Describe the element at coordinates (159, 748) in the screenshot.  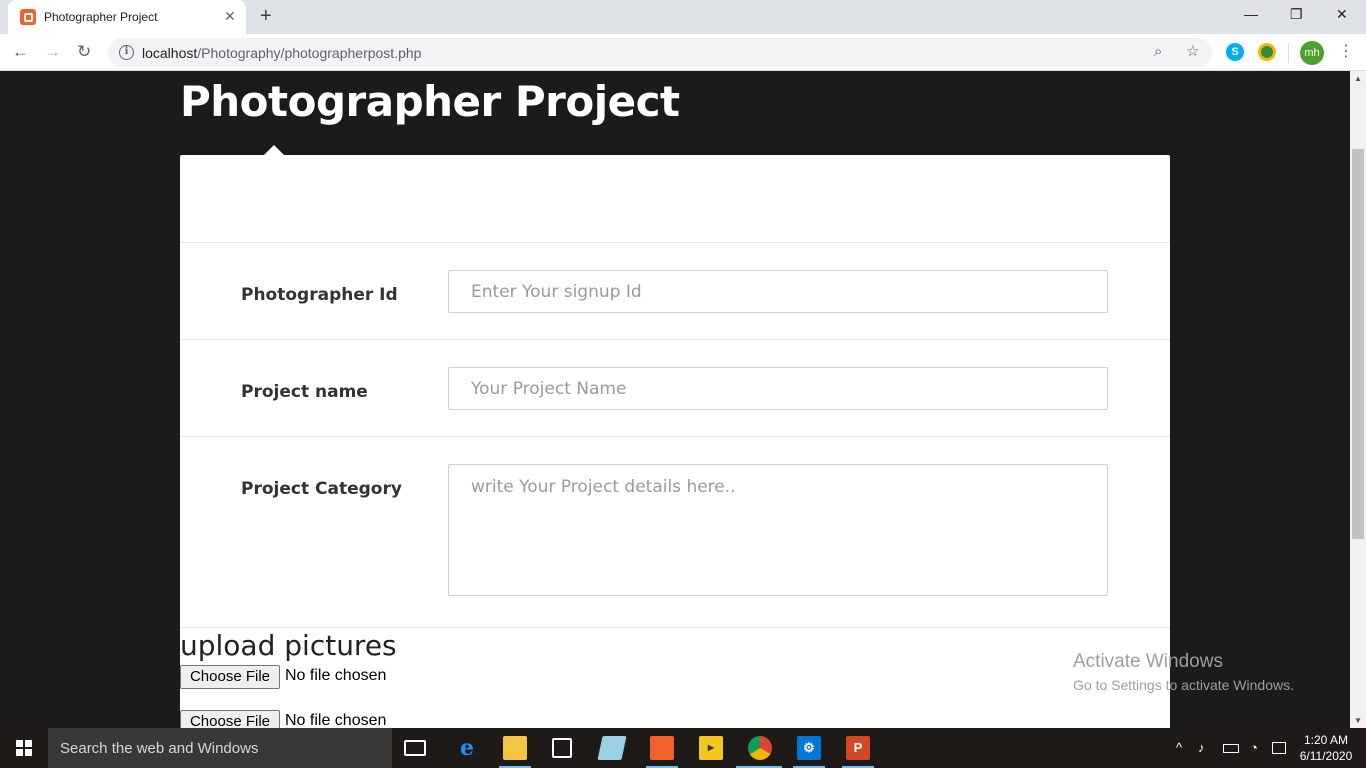
I see `taskbar-search-placeholder: Search the web and Windows` at that location.